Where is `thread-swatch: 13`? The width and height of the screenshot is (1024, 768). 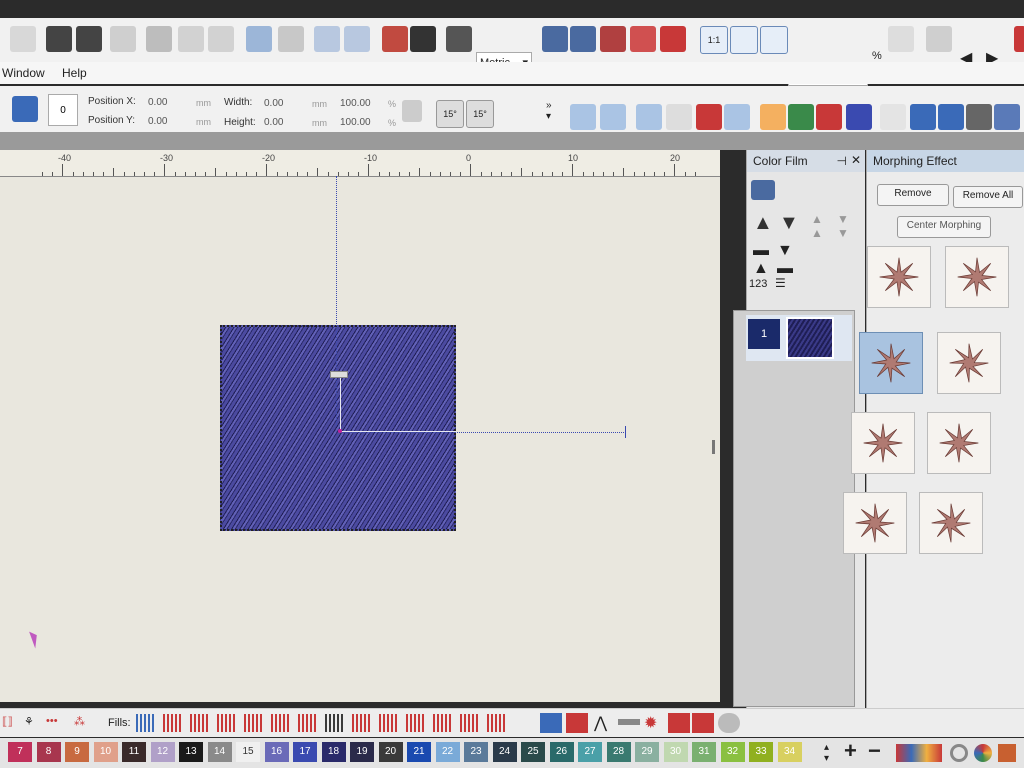
thread-swatch: 13 is located at coordinates (191, 752).